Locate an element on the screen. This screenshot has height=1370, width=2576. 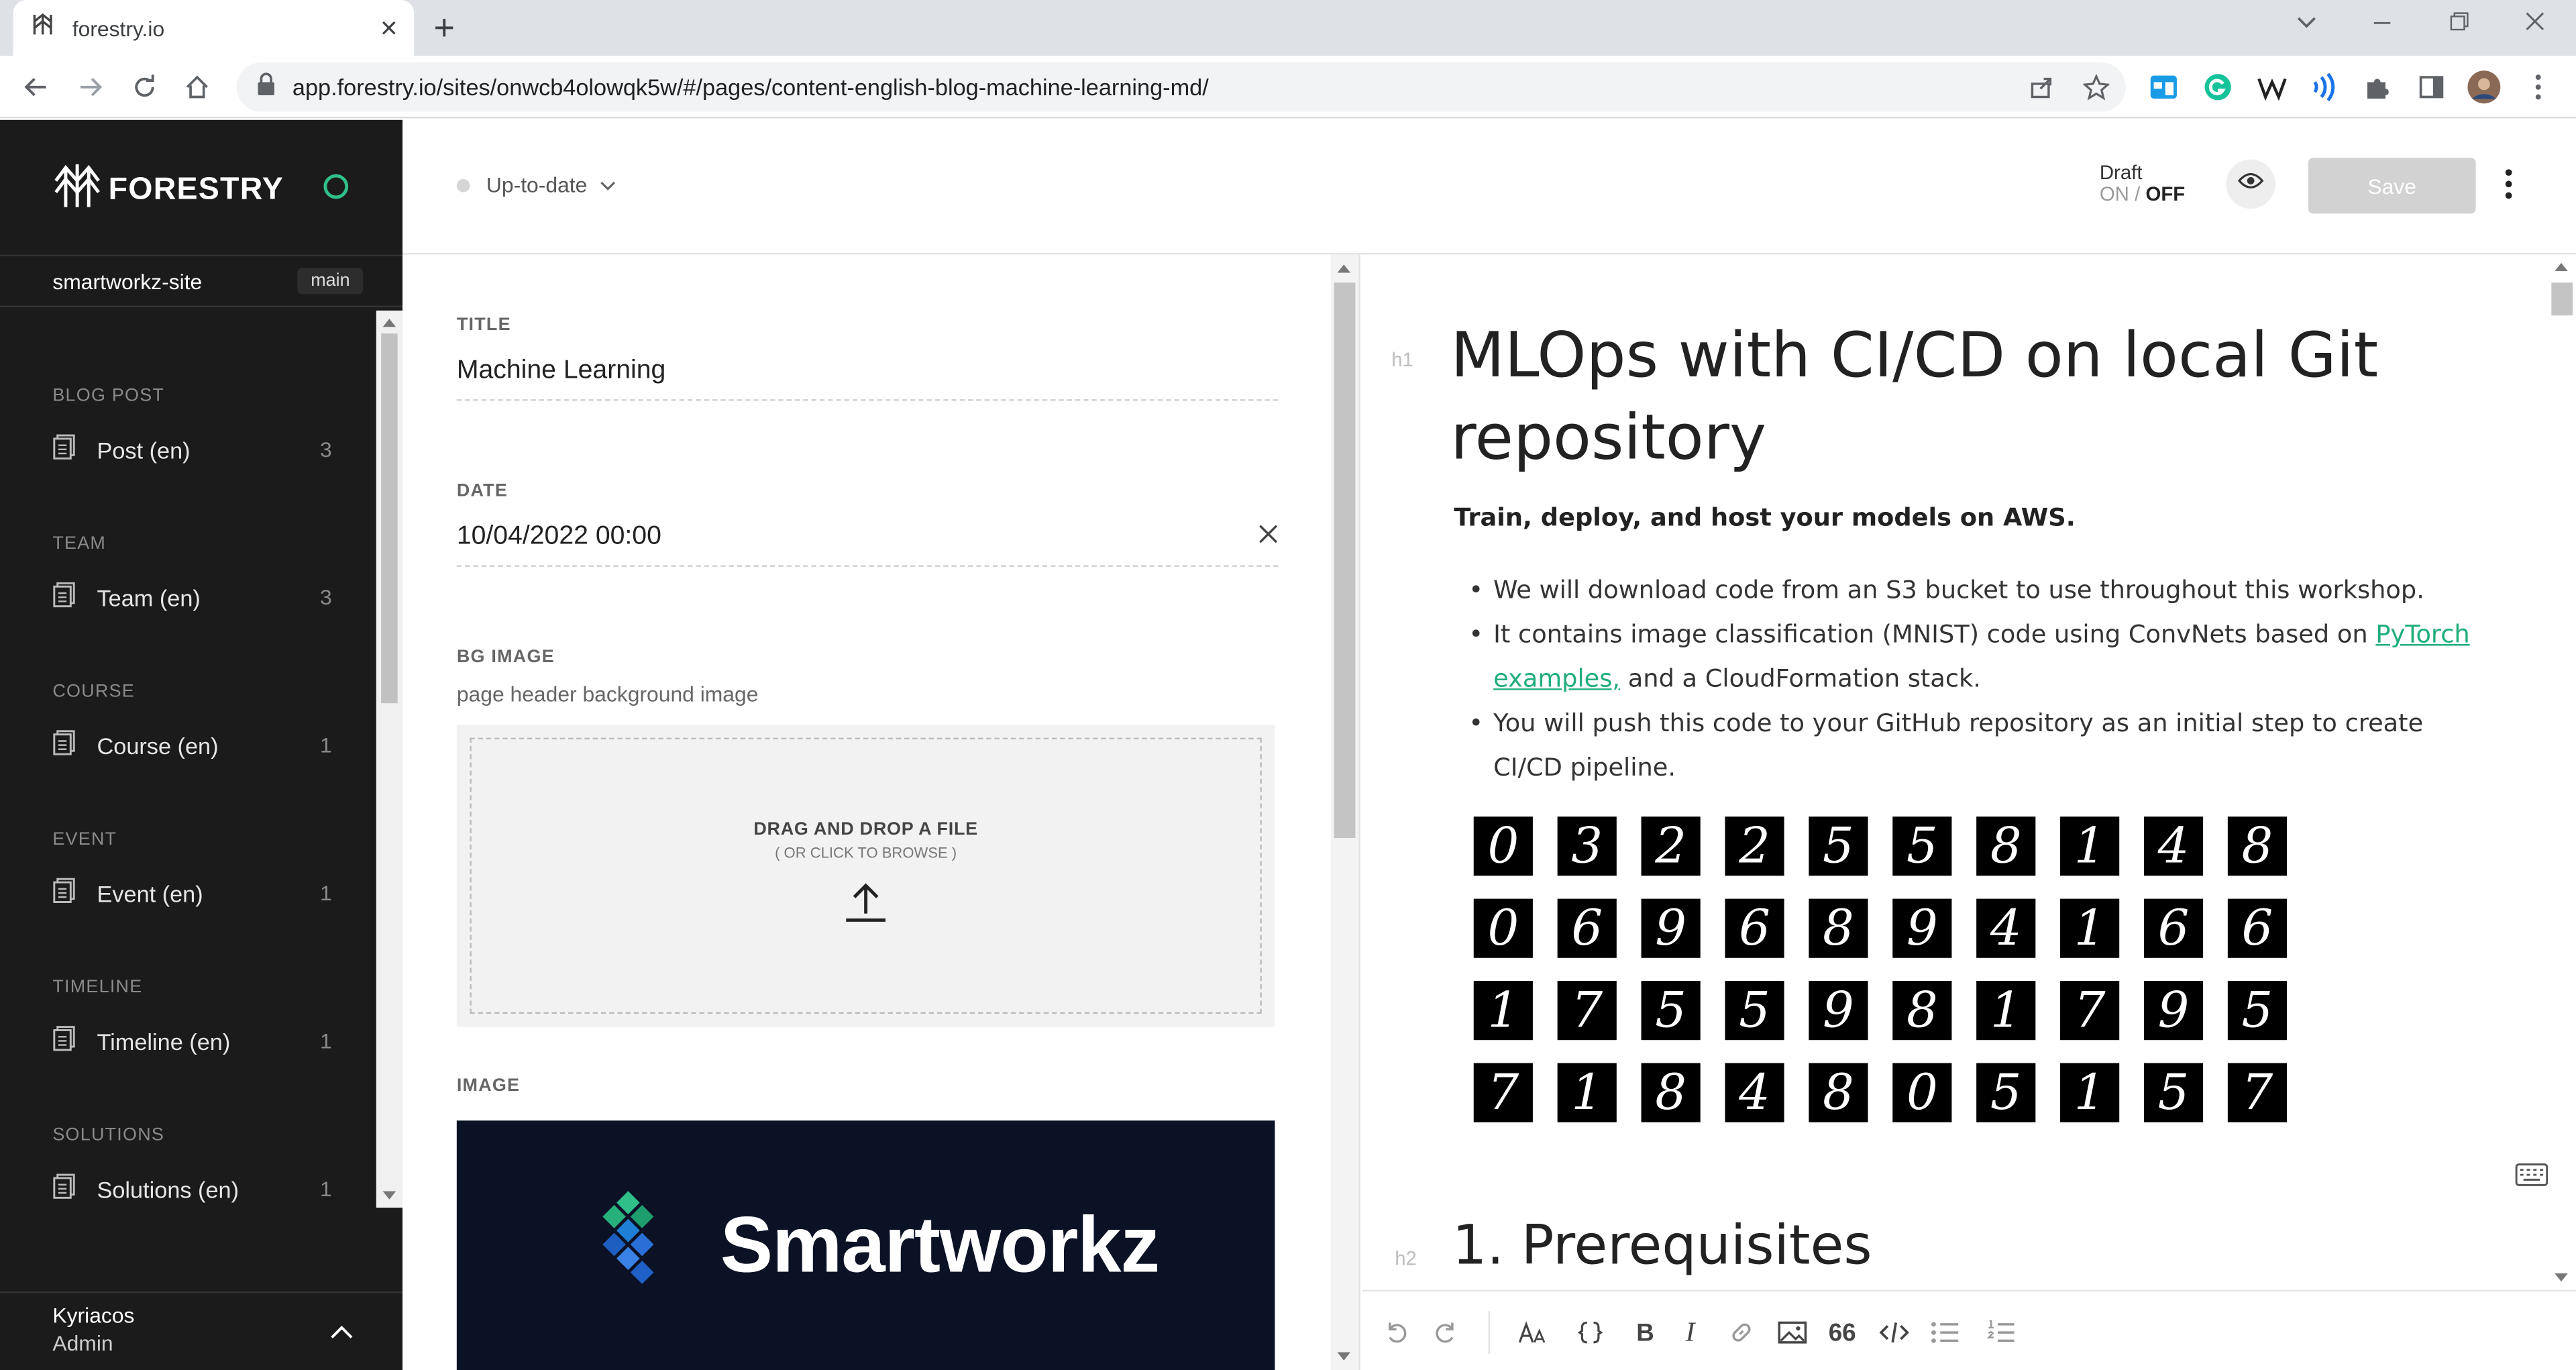
date-input: 10/04/2022 00:00 is located at coordinates (867, 545).